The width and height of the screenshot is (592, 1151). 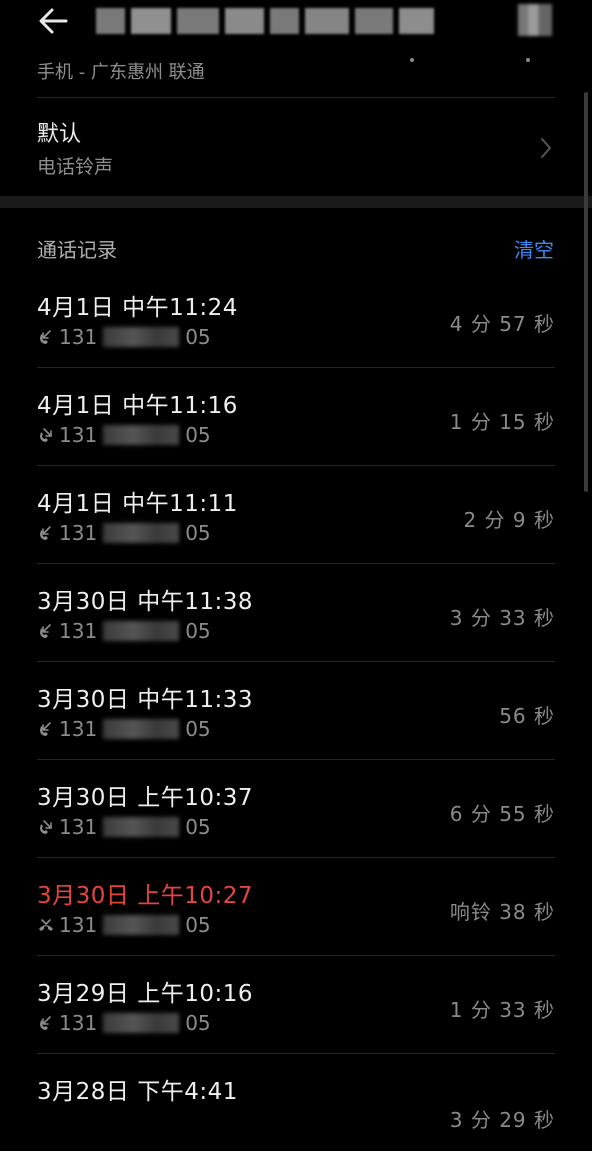 What do you see at coordinates (296, 417) in the screenshot?
I see `call-log-row: 4月1日 中午11:16 131 05 1 分 15 秒` at bounding box center [296, 417].